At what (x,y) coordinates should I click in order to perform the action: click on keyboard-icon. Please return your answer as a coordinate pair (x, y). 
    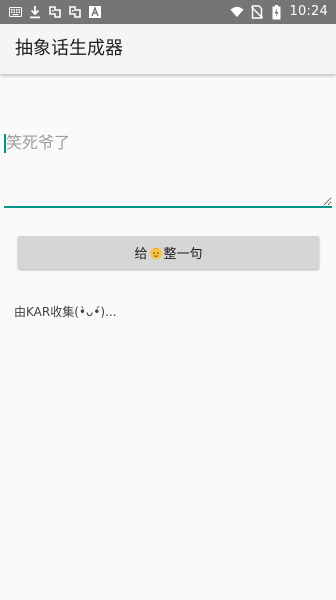
    Looking at the image, I should click on (15, 12).